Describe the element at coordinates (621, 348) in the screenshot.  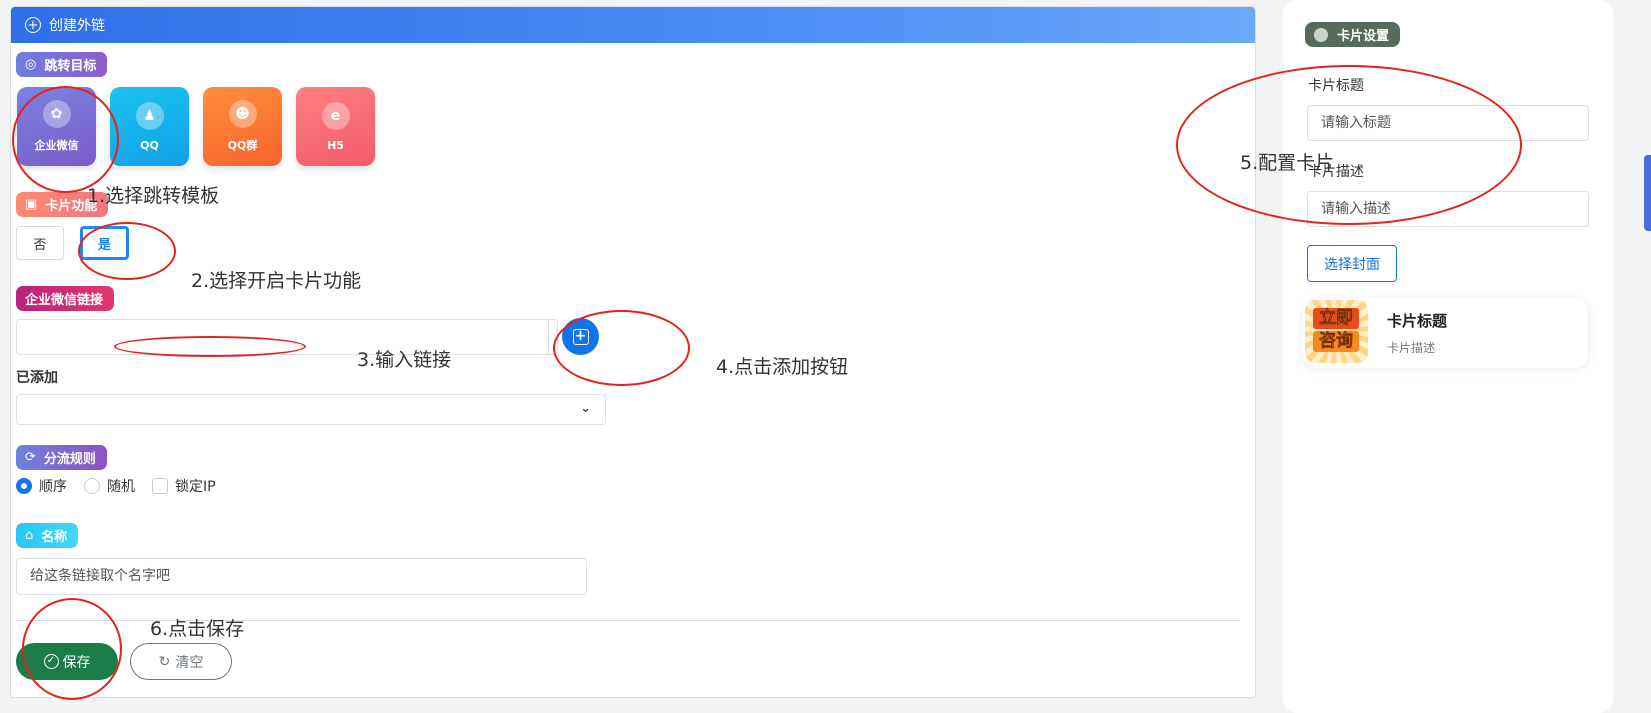
I see `highlight-circle-add-button` at that location.